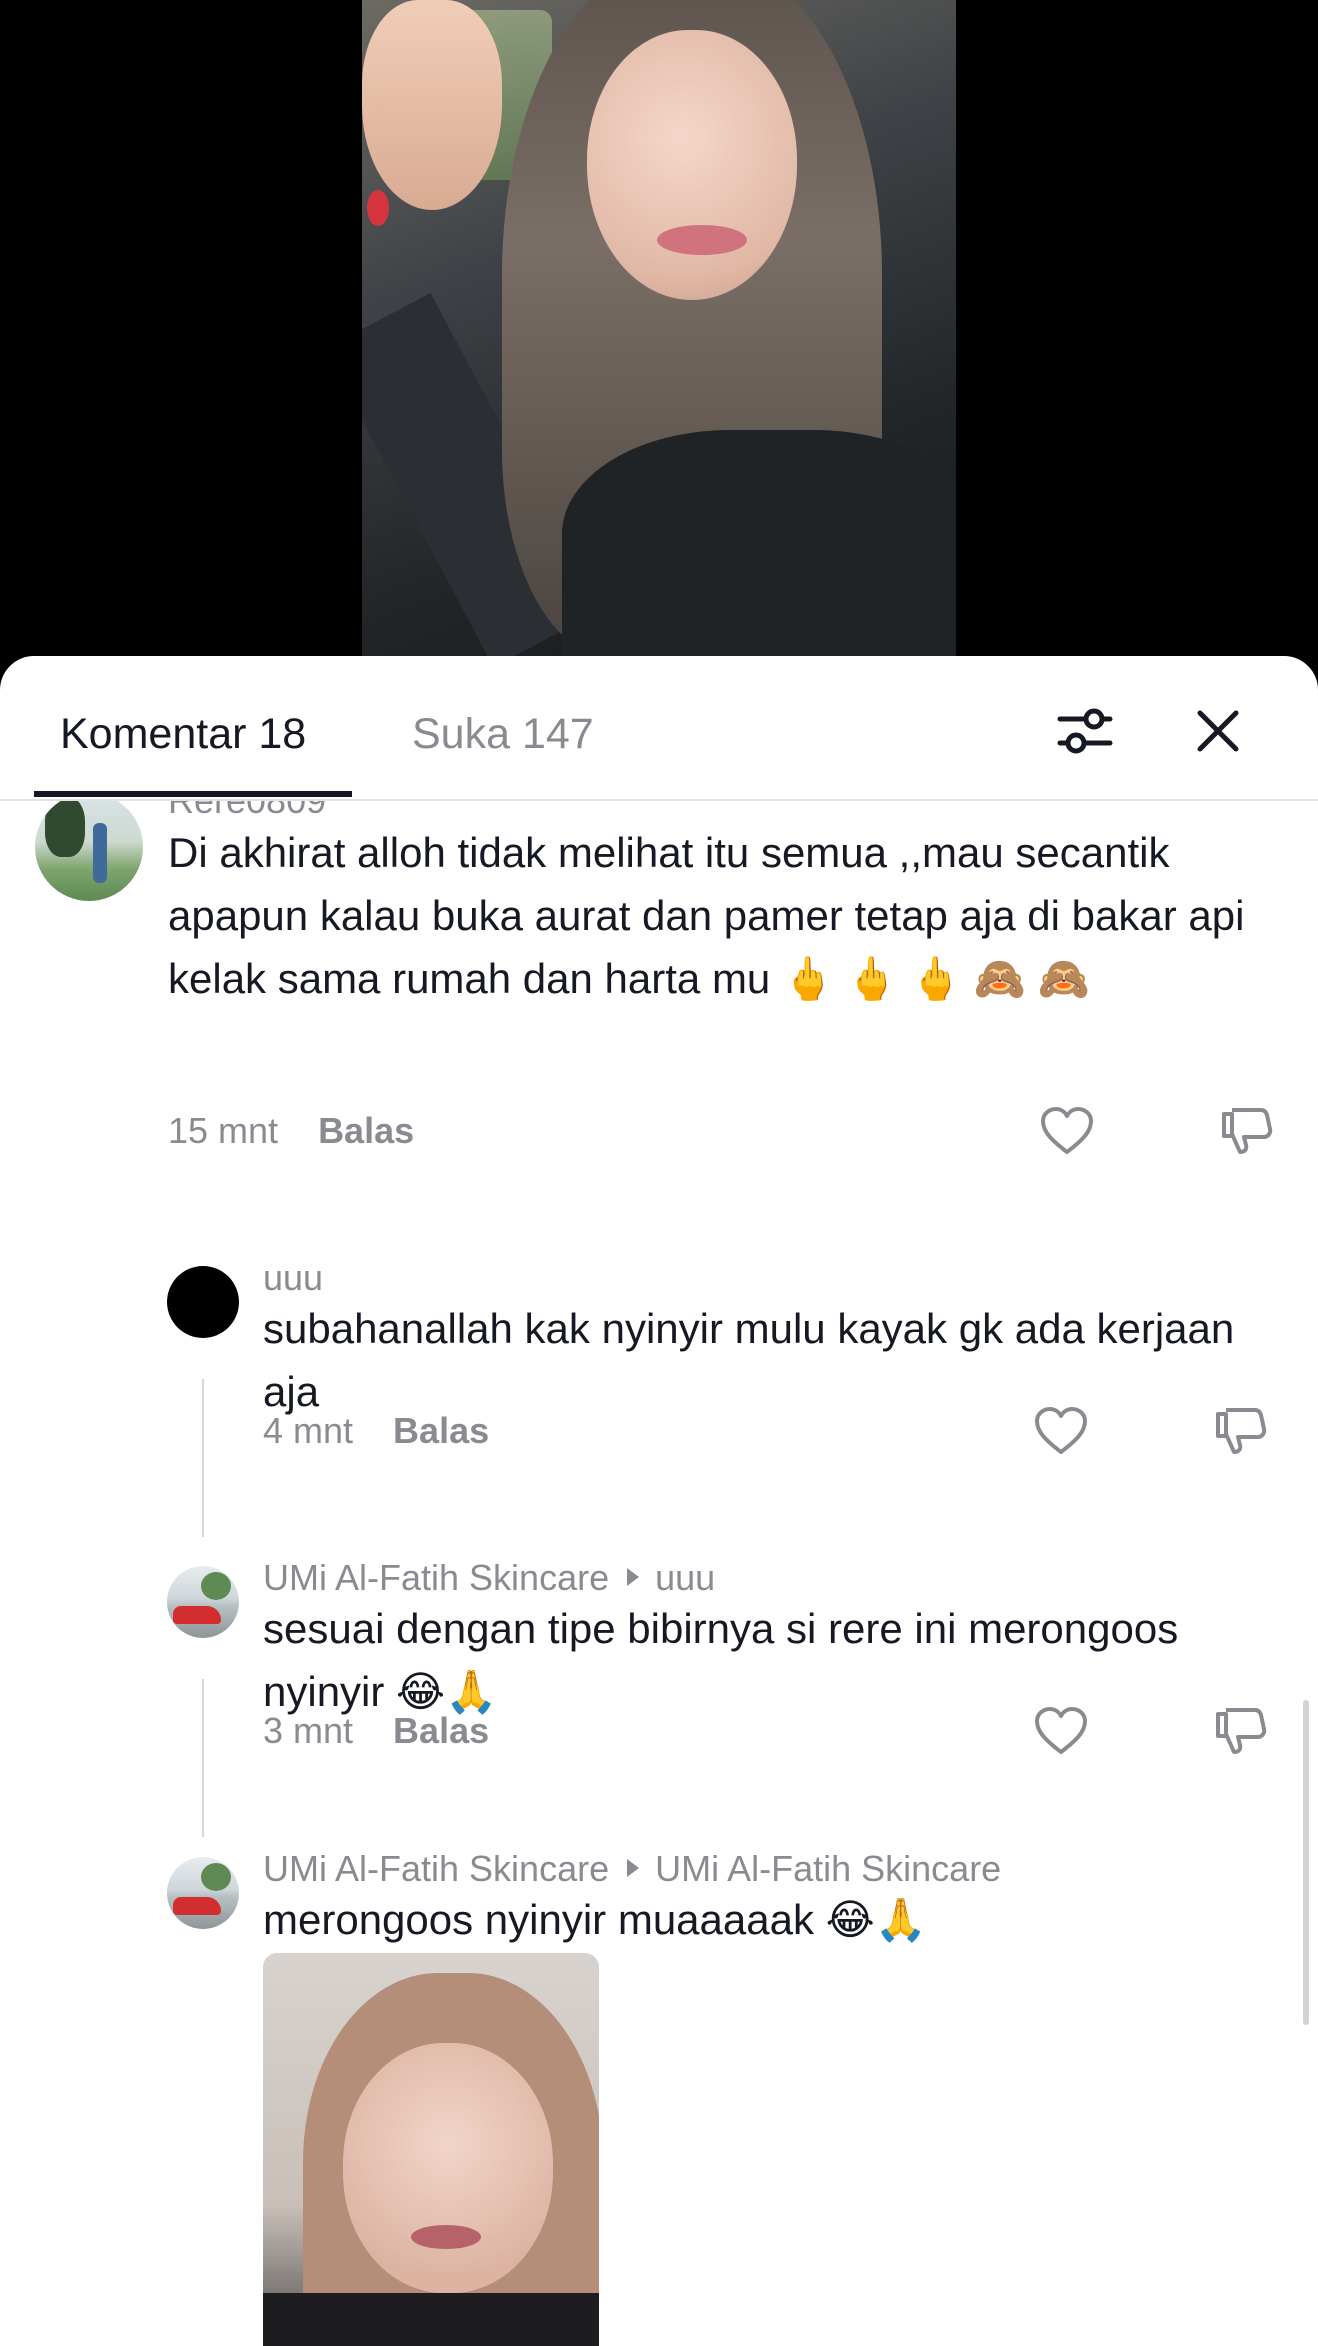 This screenshot has width=1318, height=2346. I want to click on gif-lips, so click(446, 2237).